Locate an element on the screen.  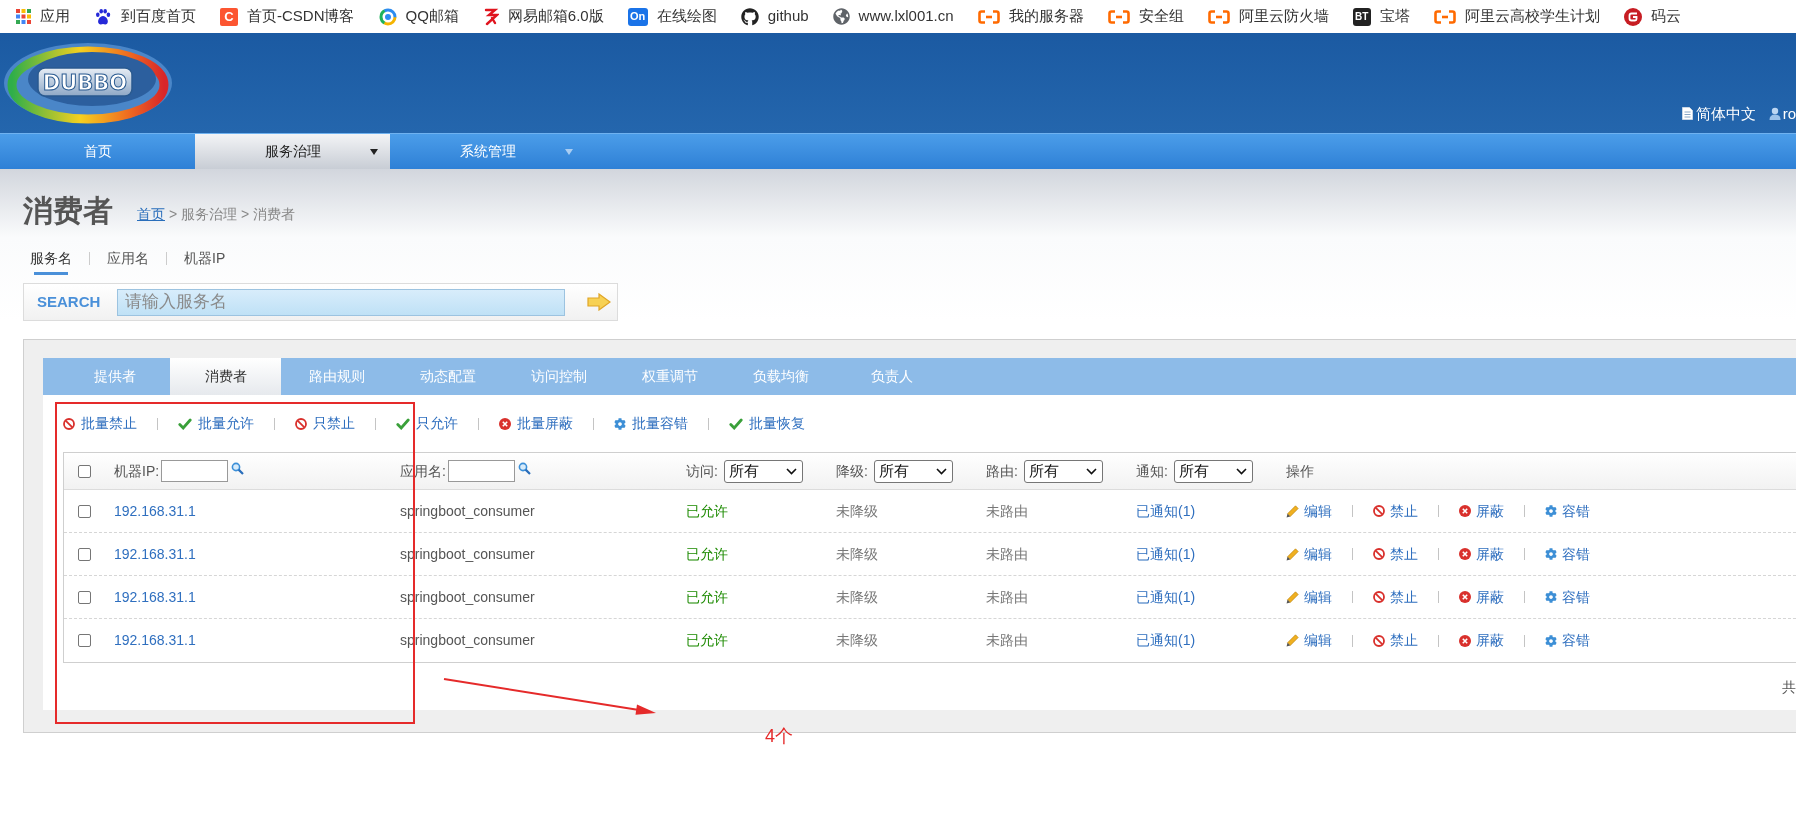
toolbar-action: 批量屏蔽 is located at coordinates (536, 423).